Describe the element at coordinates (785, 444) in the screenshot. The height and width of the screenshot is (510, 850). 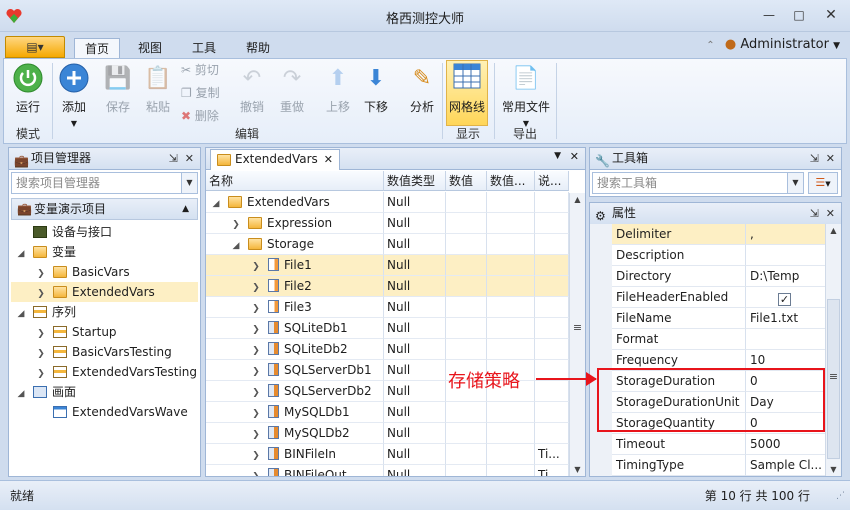
I see `property-value: 5000` at that location.